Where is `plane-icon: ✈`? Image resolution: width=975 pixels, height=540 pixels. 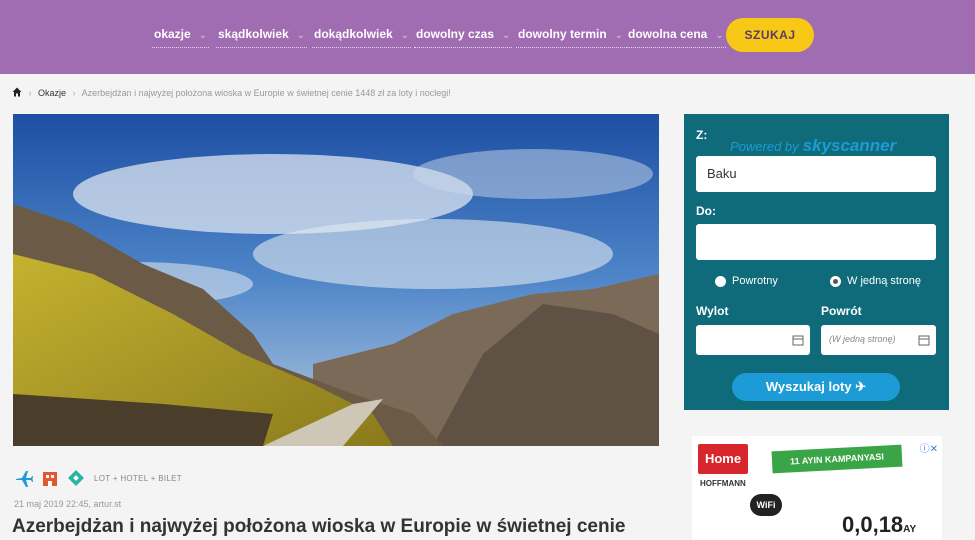
plane-icon: ✈ is located at coordinates (861, 386).